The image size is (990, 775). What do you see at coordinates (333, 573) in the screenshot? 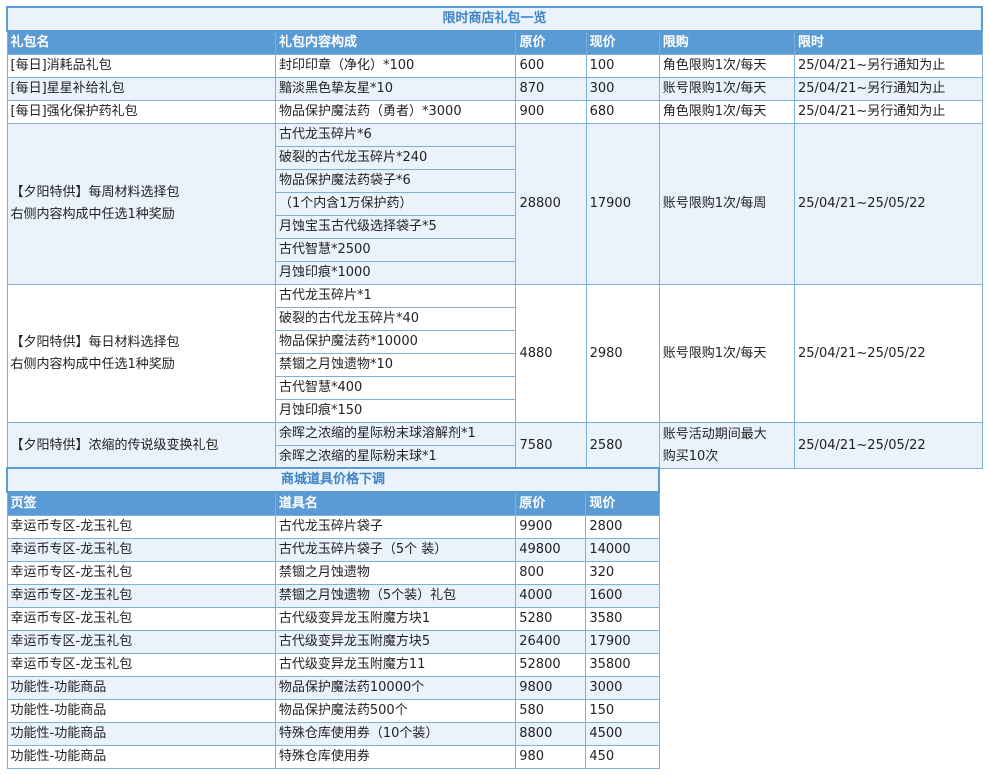
I see `table-row: 幸运币专区-龙玉礼包 禁锢之月蚀遗物 800 320` at bounding box center [333, 573].